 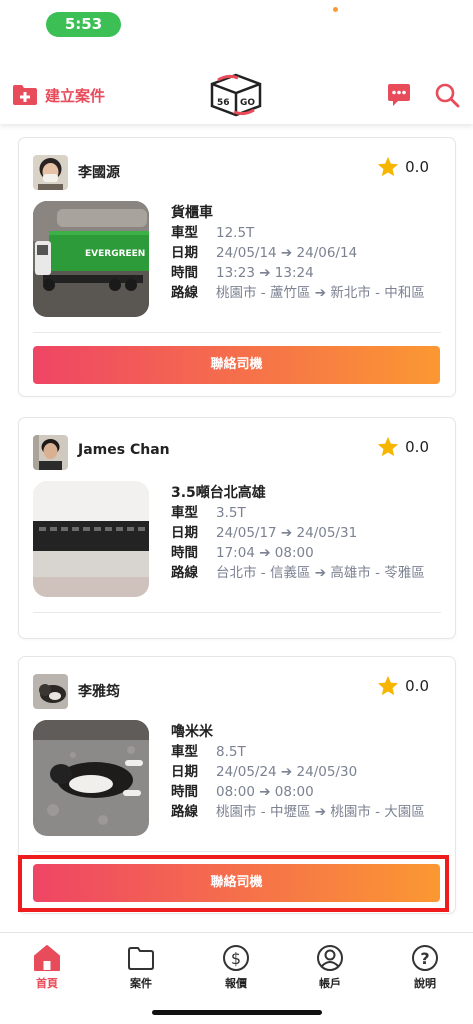 What do you see at coordinates (306, 513) in the screenshot?
I see `vehicle-type-row: 車型 3.5T` at bounding box center [306, 513].